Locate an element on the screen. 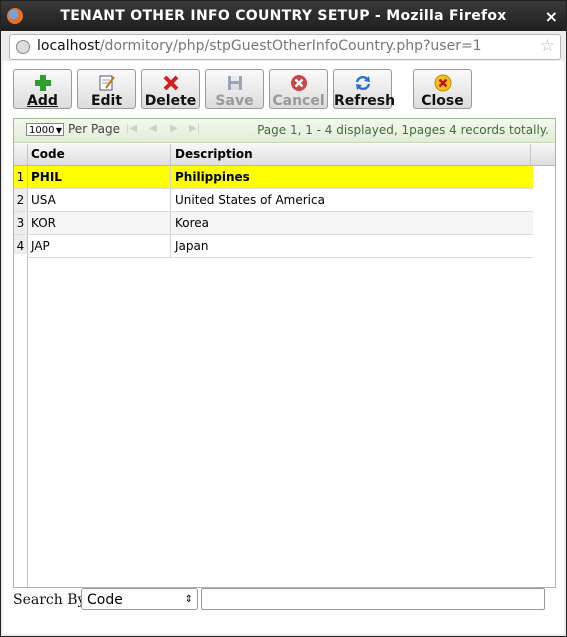 The width and height of the screenshot is (567, 637). cell-description: Japan is located at coordinates (352, 246).